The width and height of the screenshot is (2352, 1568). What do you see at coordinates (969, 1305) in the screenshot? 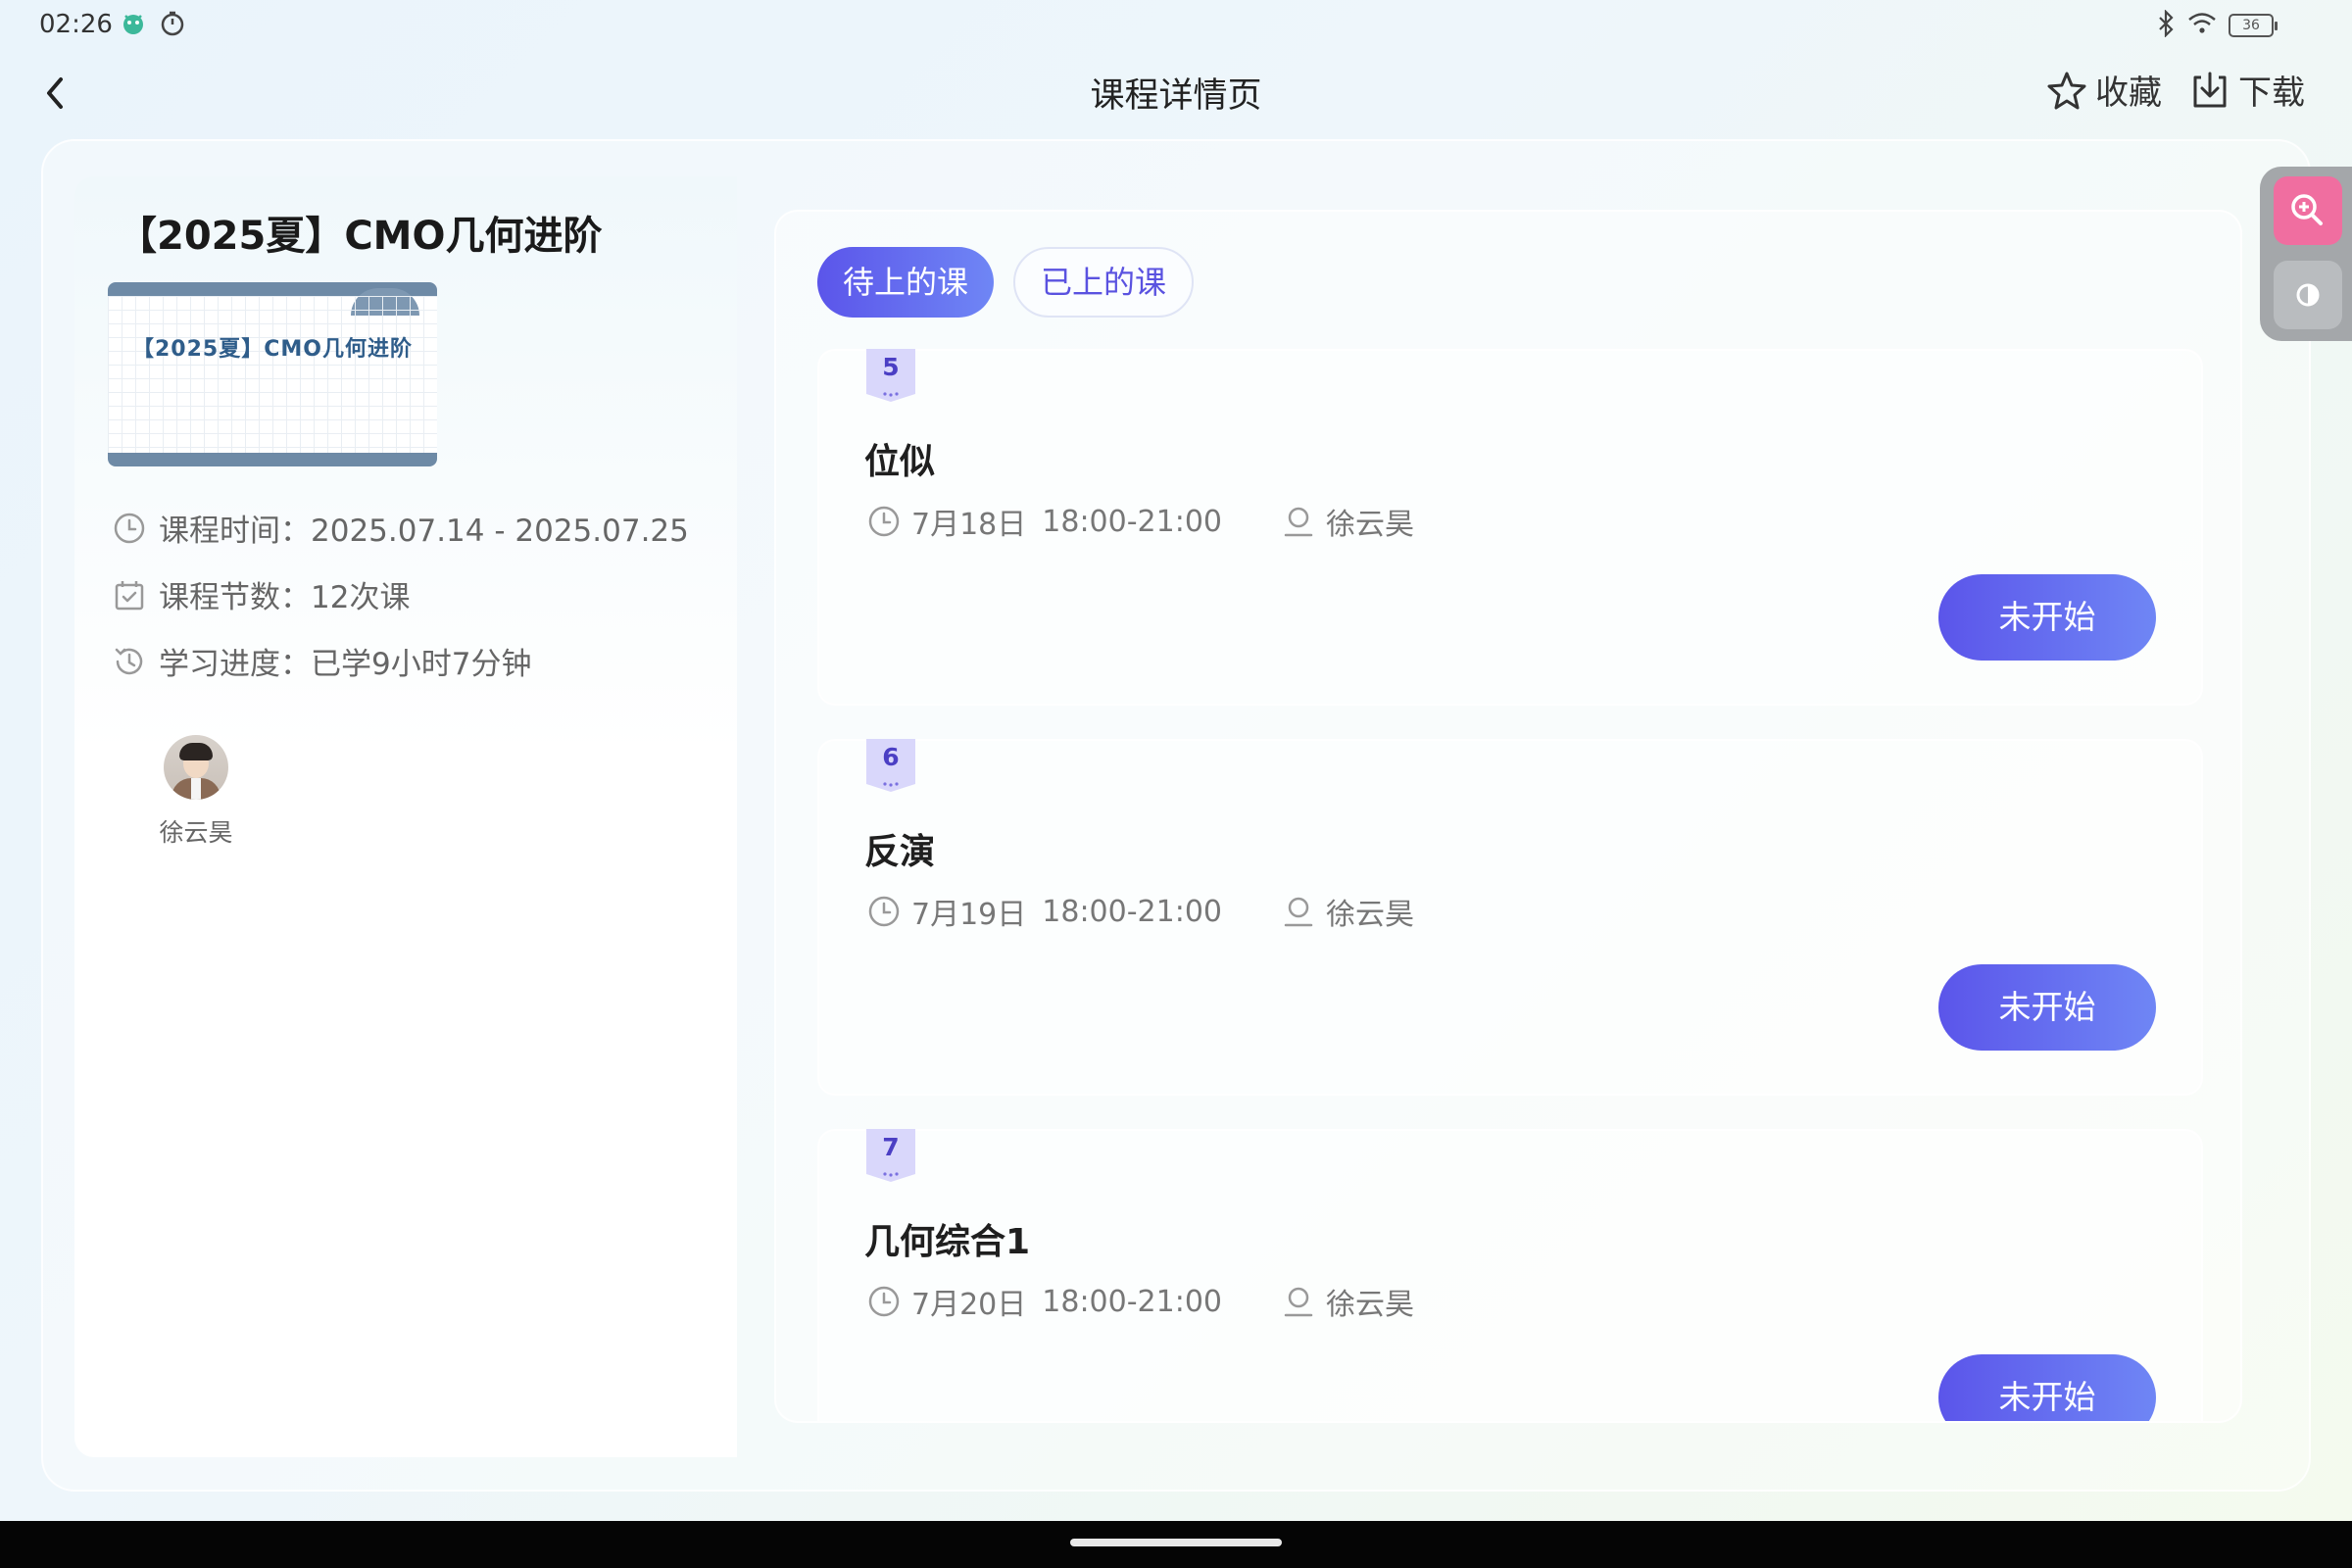
I see `lesson-date: 7月20日` at bounding box center [969, 1305].